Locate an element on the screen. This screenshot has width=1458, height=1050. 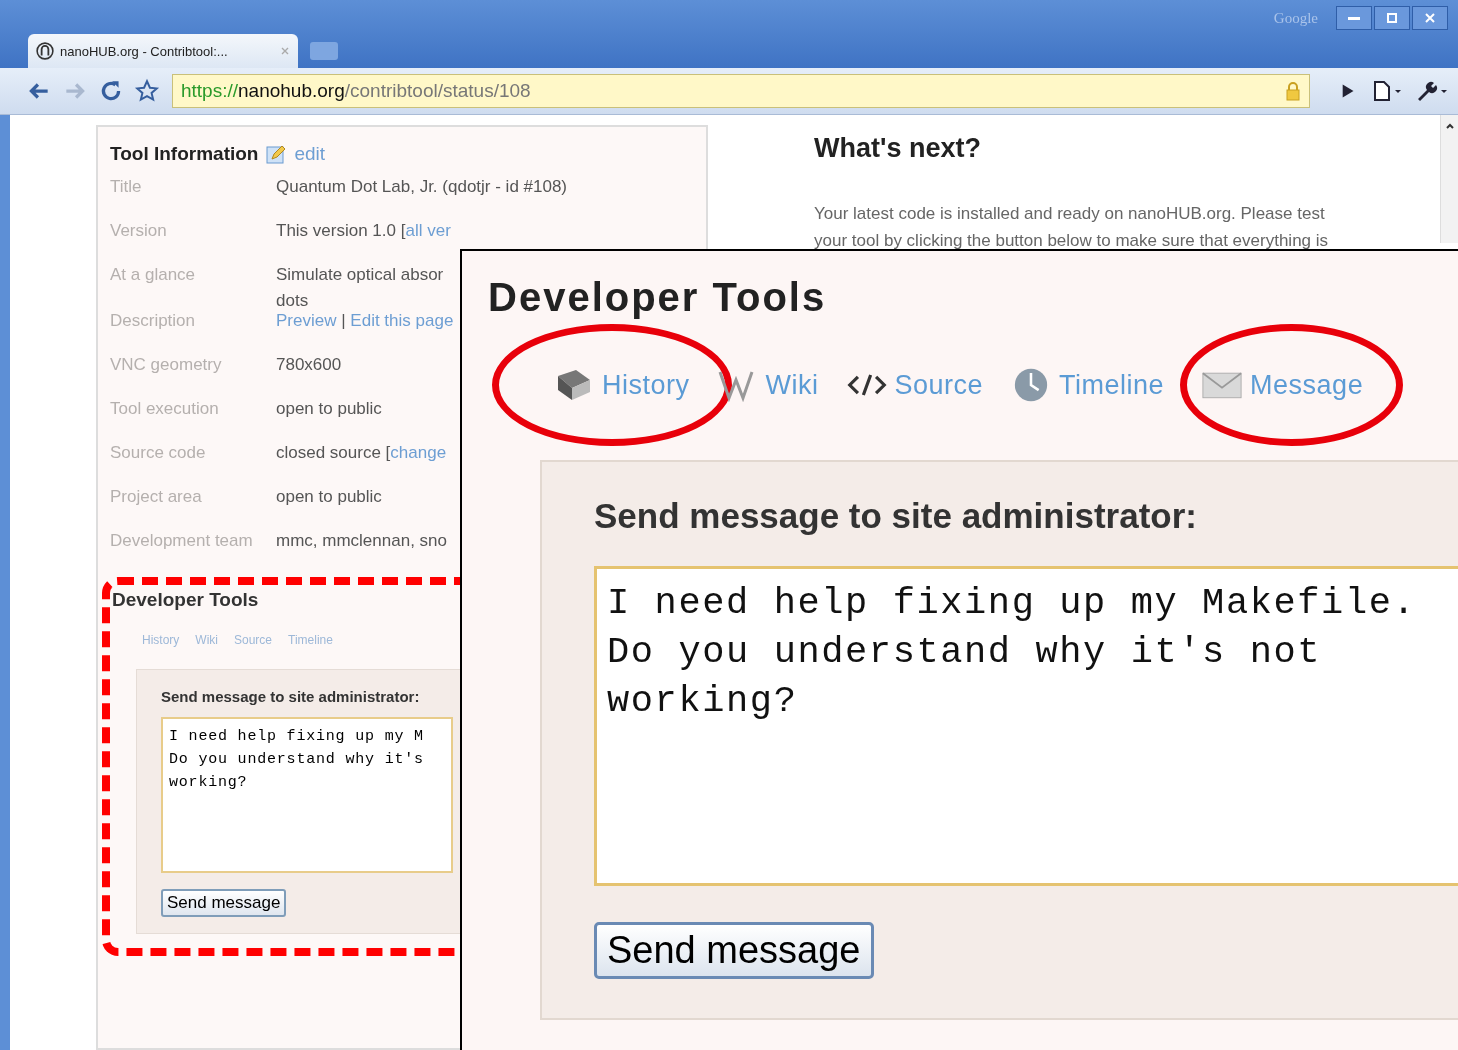
brand-label: Google is located at coordinates (1295, 18).